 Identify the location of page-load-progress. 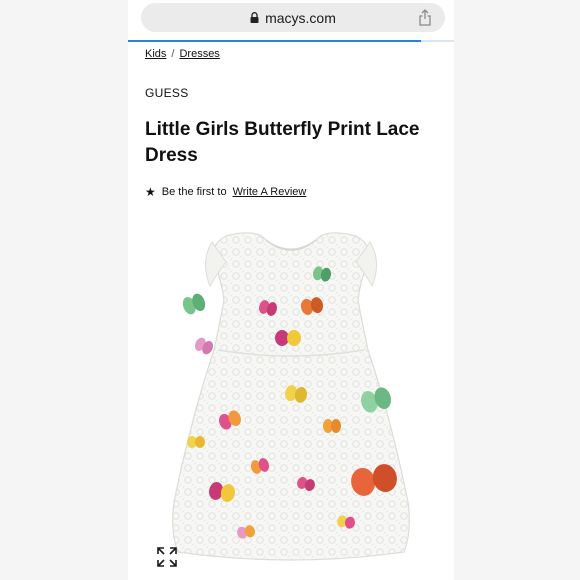
(291, 41).